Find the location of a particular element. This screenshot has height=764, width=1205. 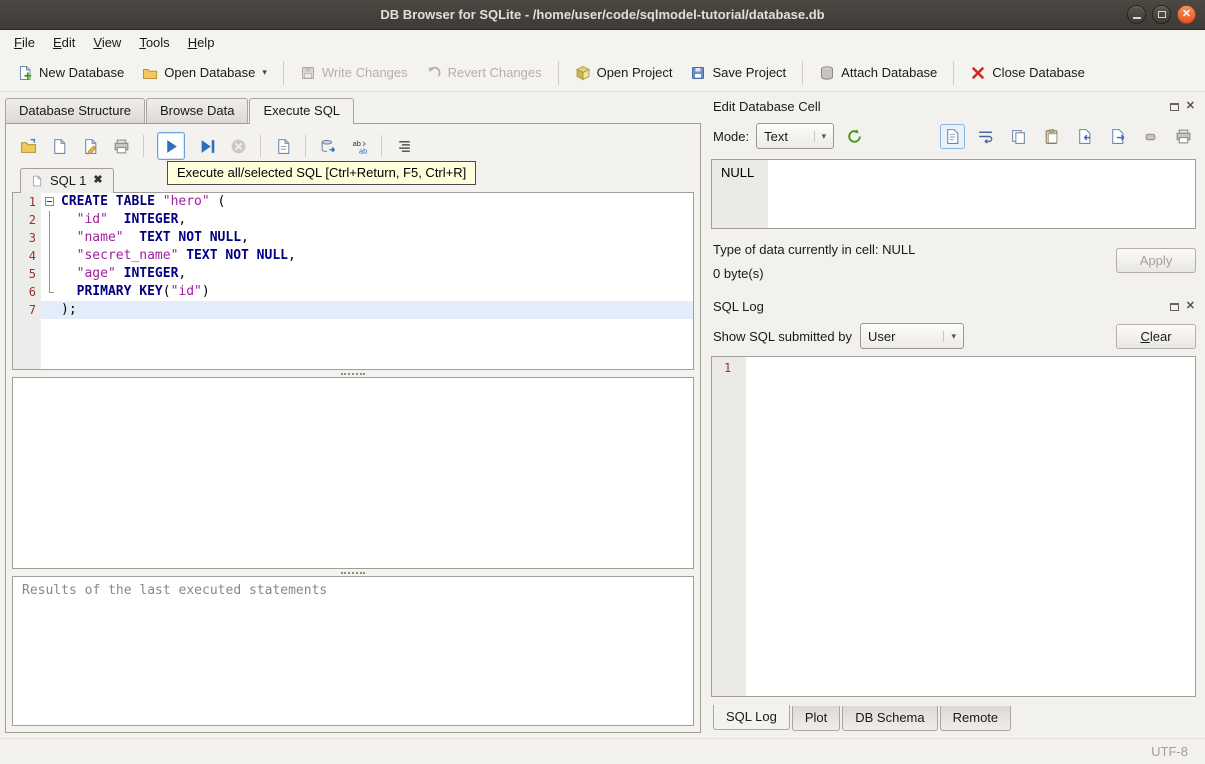

line-number: 6 is located at coordinates (27, 292).